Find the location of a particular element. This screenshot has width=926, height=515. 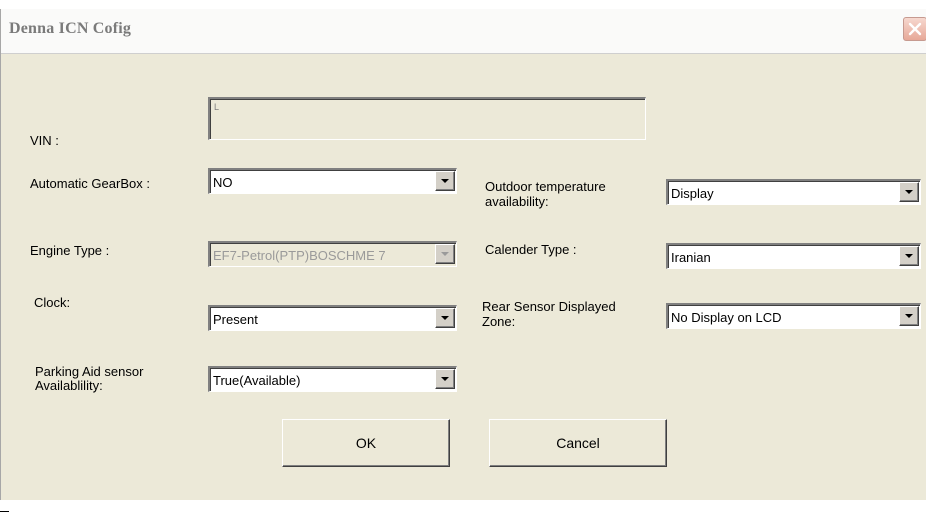

calender-type-select: Iranian is located at coordinates (793, 256).